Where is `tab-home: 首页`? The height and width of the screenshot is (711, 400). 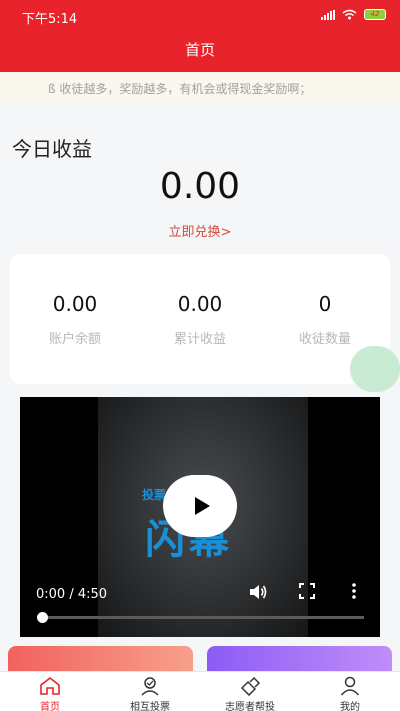
tab-home: 首页 is located at coordinates (50, 691).